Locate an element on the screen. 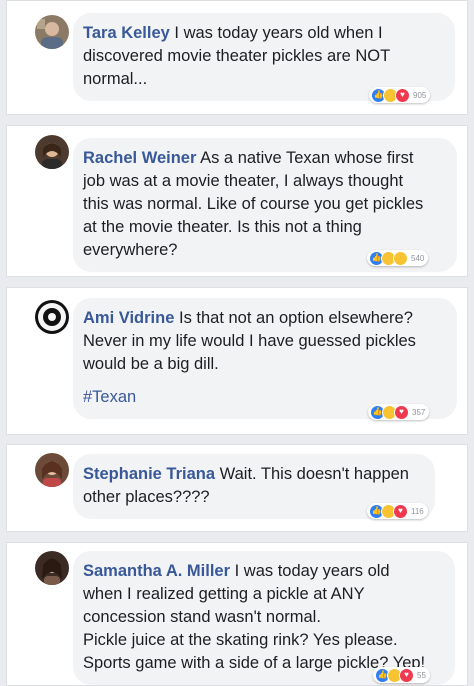 This screenshot has width=474, height=686. comment-text-line: concession stand wasn't normal. is located at coordinates (202, 617).